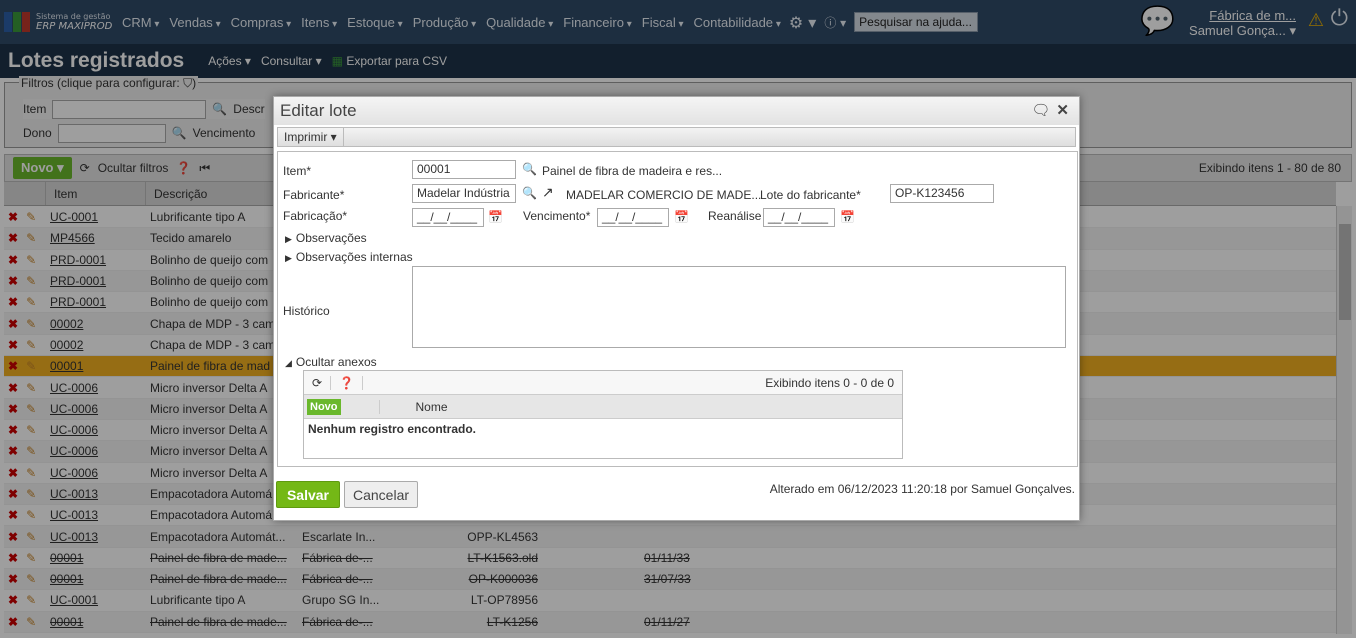 This screenshot has width=1356, height=638. I want to click on fabricante-input: Madelar Indústria, so click(464, 193).